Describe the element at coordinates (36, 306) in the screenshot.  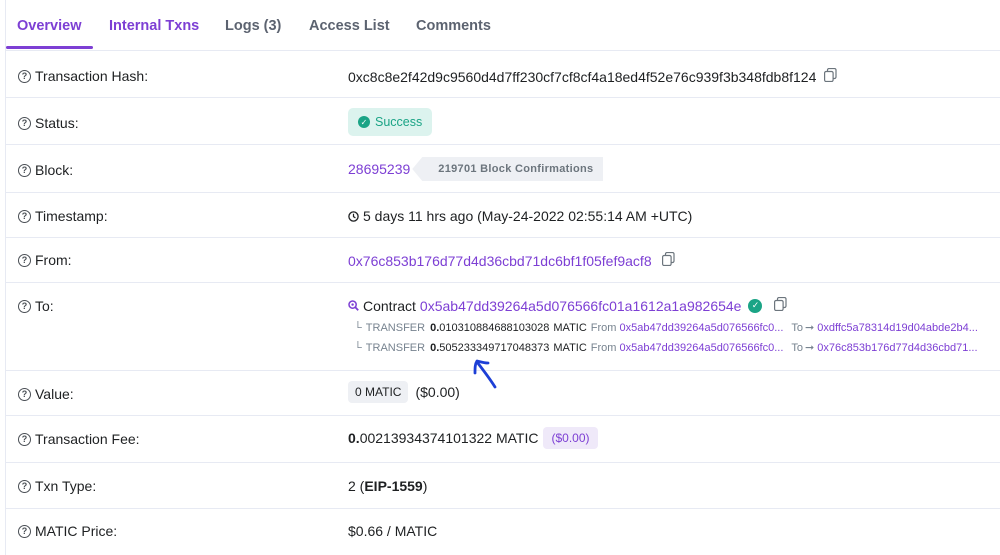
I see `label-to: ? To:` at that location.